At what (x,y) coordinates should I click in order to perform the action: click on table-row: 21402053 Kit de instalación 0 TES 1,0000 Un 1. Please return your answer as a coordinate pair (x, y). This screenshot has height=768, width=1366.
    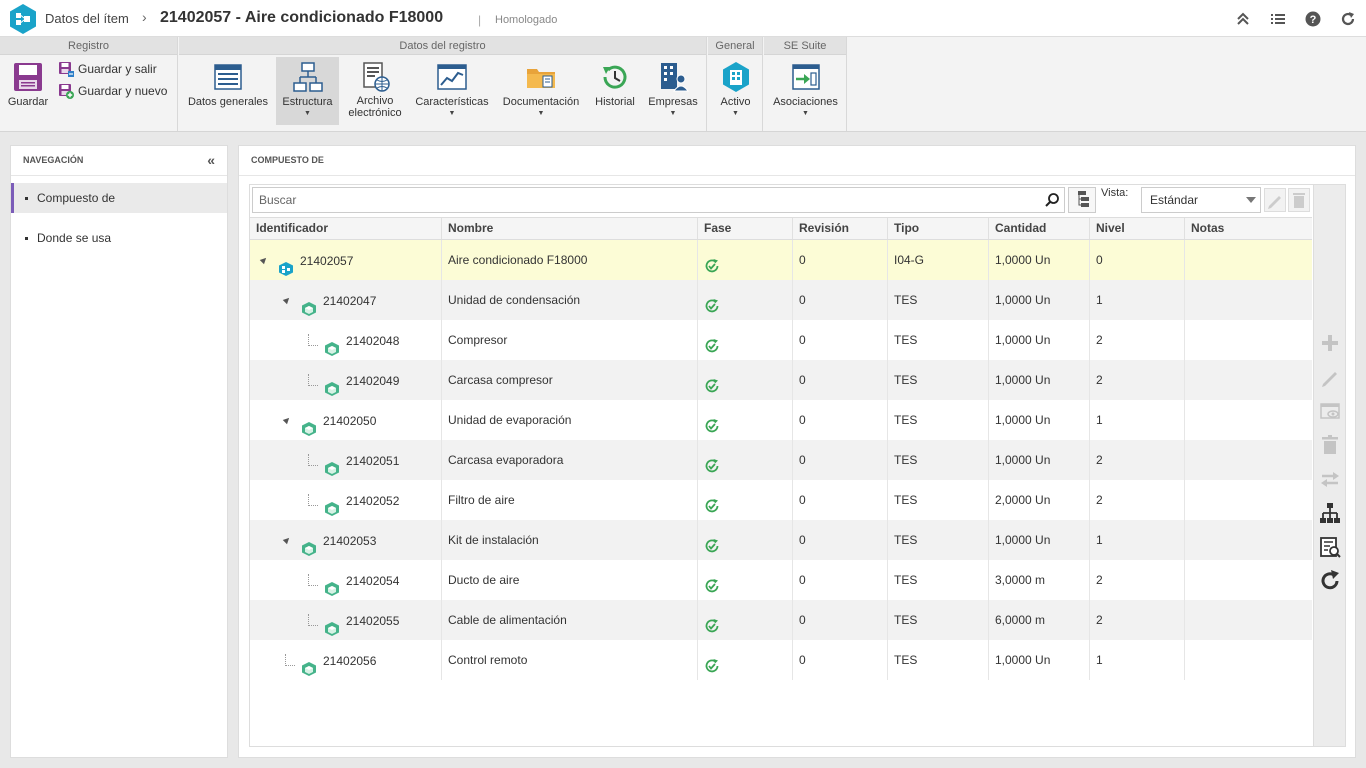
    Looking at the image, I should click on (781, 540).